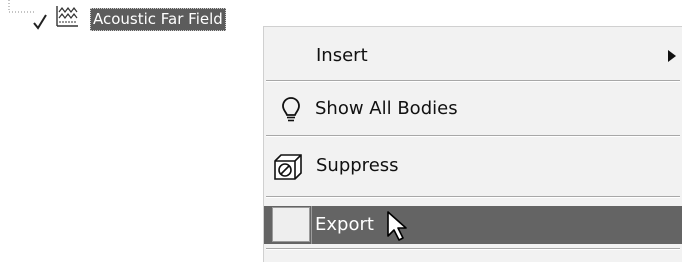 The image size is (682, 262). What do you see at coordinates (21, 6) in the screenshot?
I see `tree-connector` at bounding box center [21, 6].